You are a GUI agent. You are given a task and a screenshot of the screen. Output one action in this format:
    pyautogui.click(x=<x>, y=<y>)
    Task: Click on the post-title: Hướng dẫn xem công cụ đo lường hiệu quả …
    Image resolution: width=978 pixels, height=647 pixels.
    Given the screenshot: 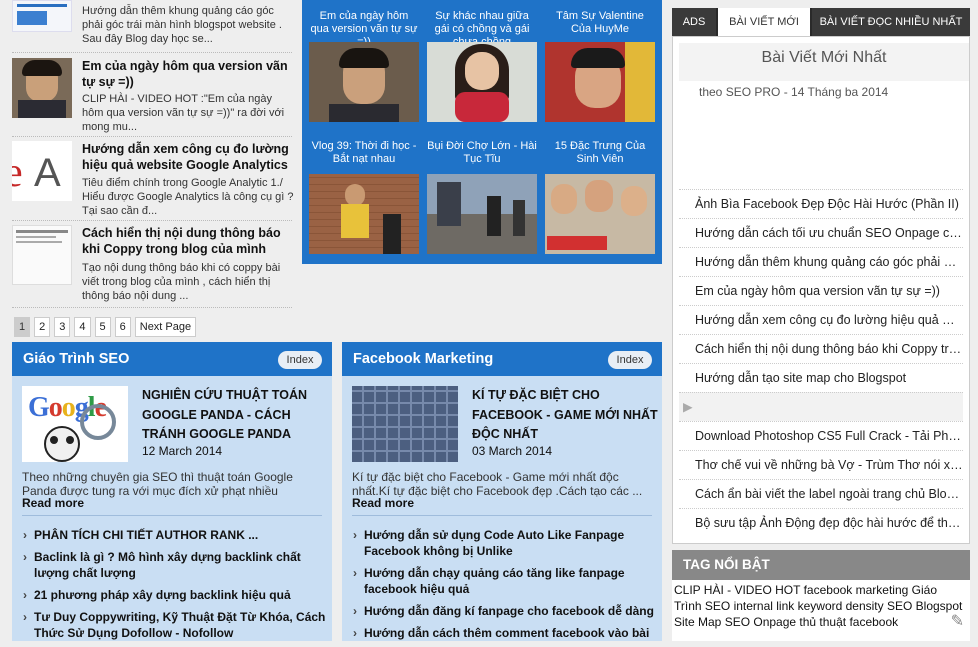 What is the action you would take?
    pyautogui.click(x=188, y=157)
    